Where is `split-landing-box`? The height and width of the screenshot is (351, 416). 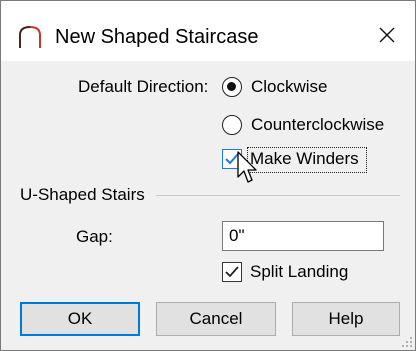
split-landing-box is located at coordinates (232, 272).